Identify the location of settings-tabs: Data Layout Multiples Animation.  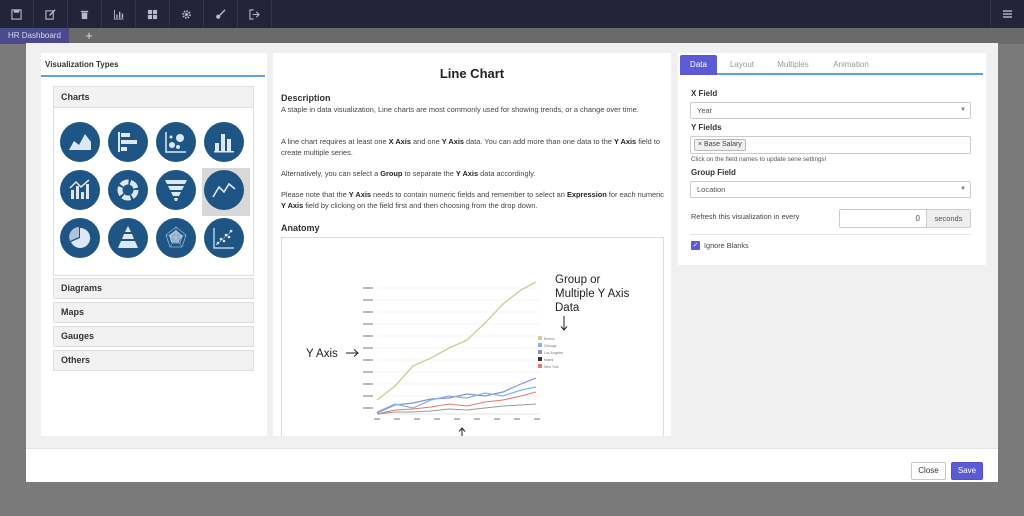
(831, 65).